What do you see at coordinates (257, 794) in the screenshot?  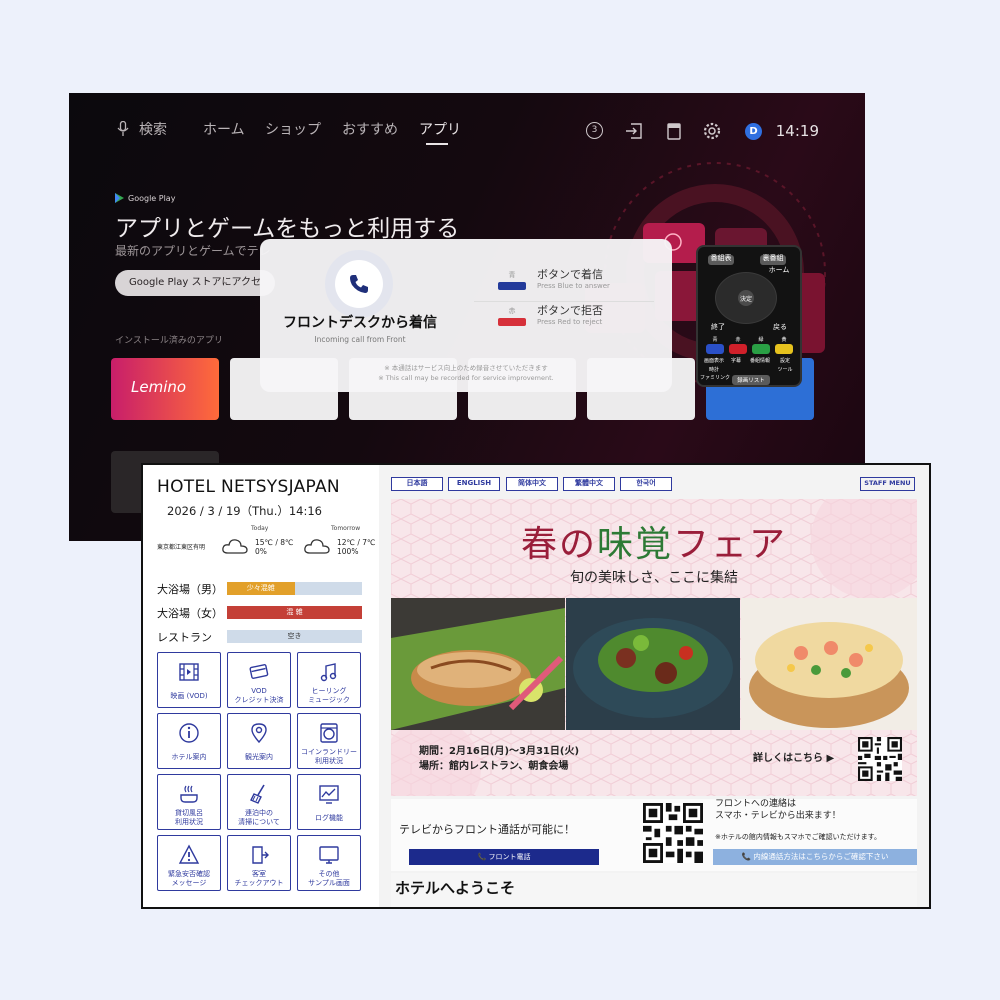 I see `broom-icon` at bounding box center [257, 794].